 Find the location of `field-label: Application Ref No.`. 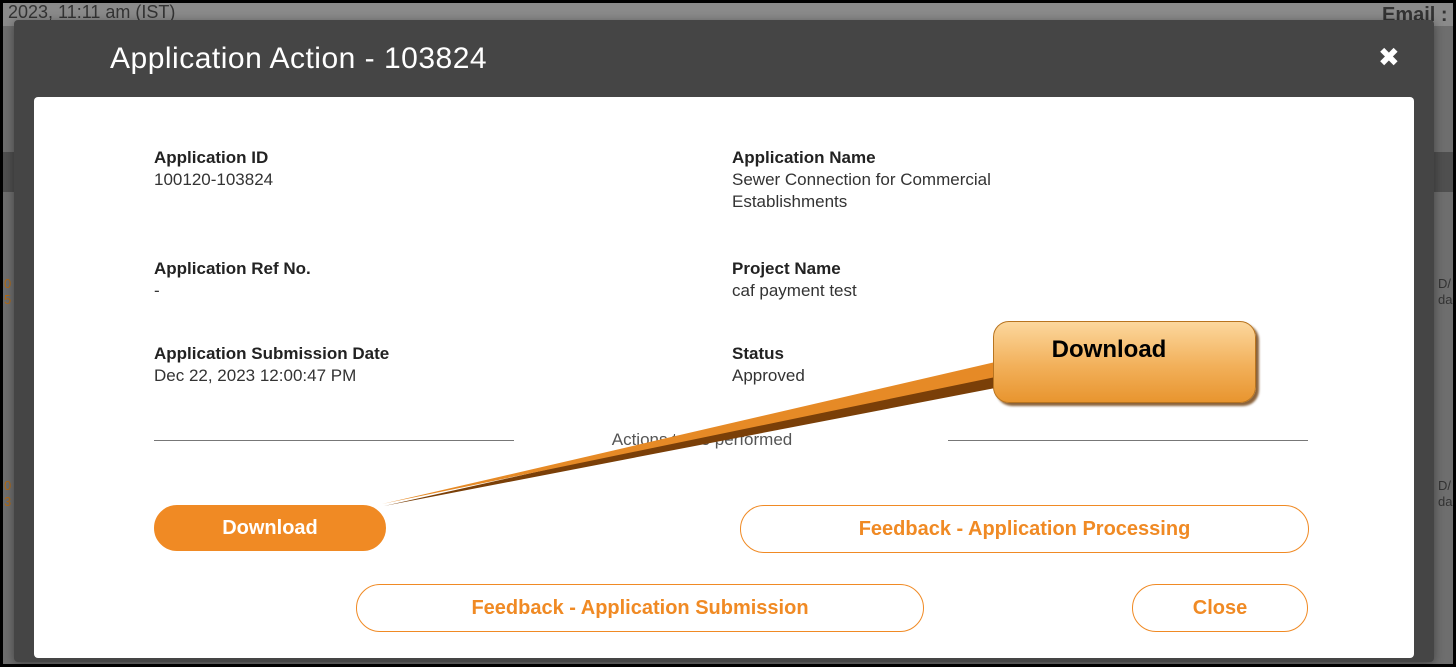

field-label: Application Ref No. is located at coordinates (232, 268).